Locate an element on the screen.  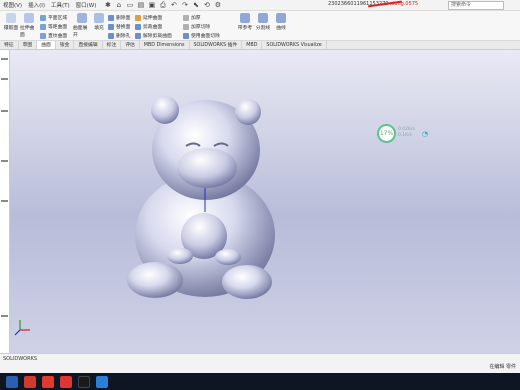
bear-right-ear is located at coordinates (248, 112).